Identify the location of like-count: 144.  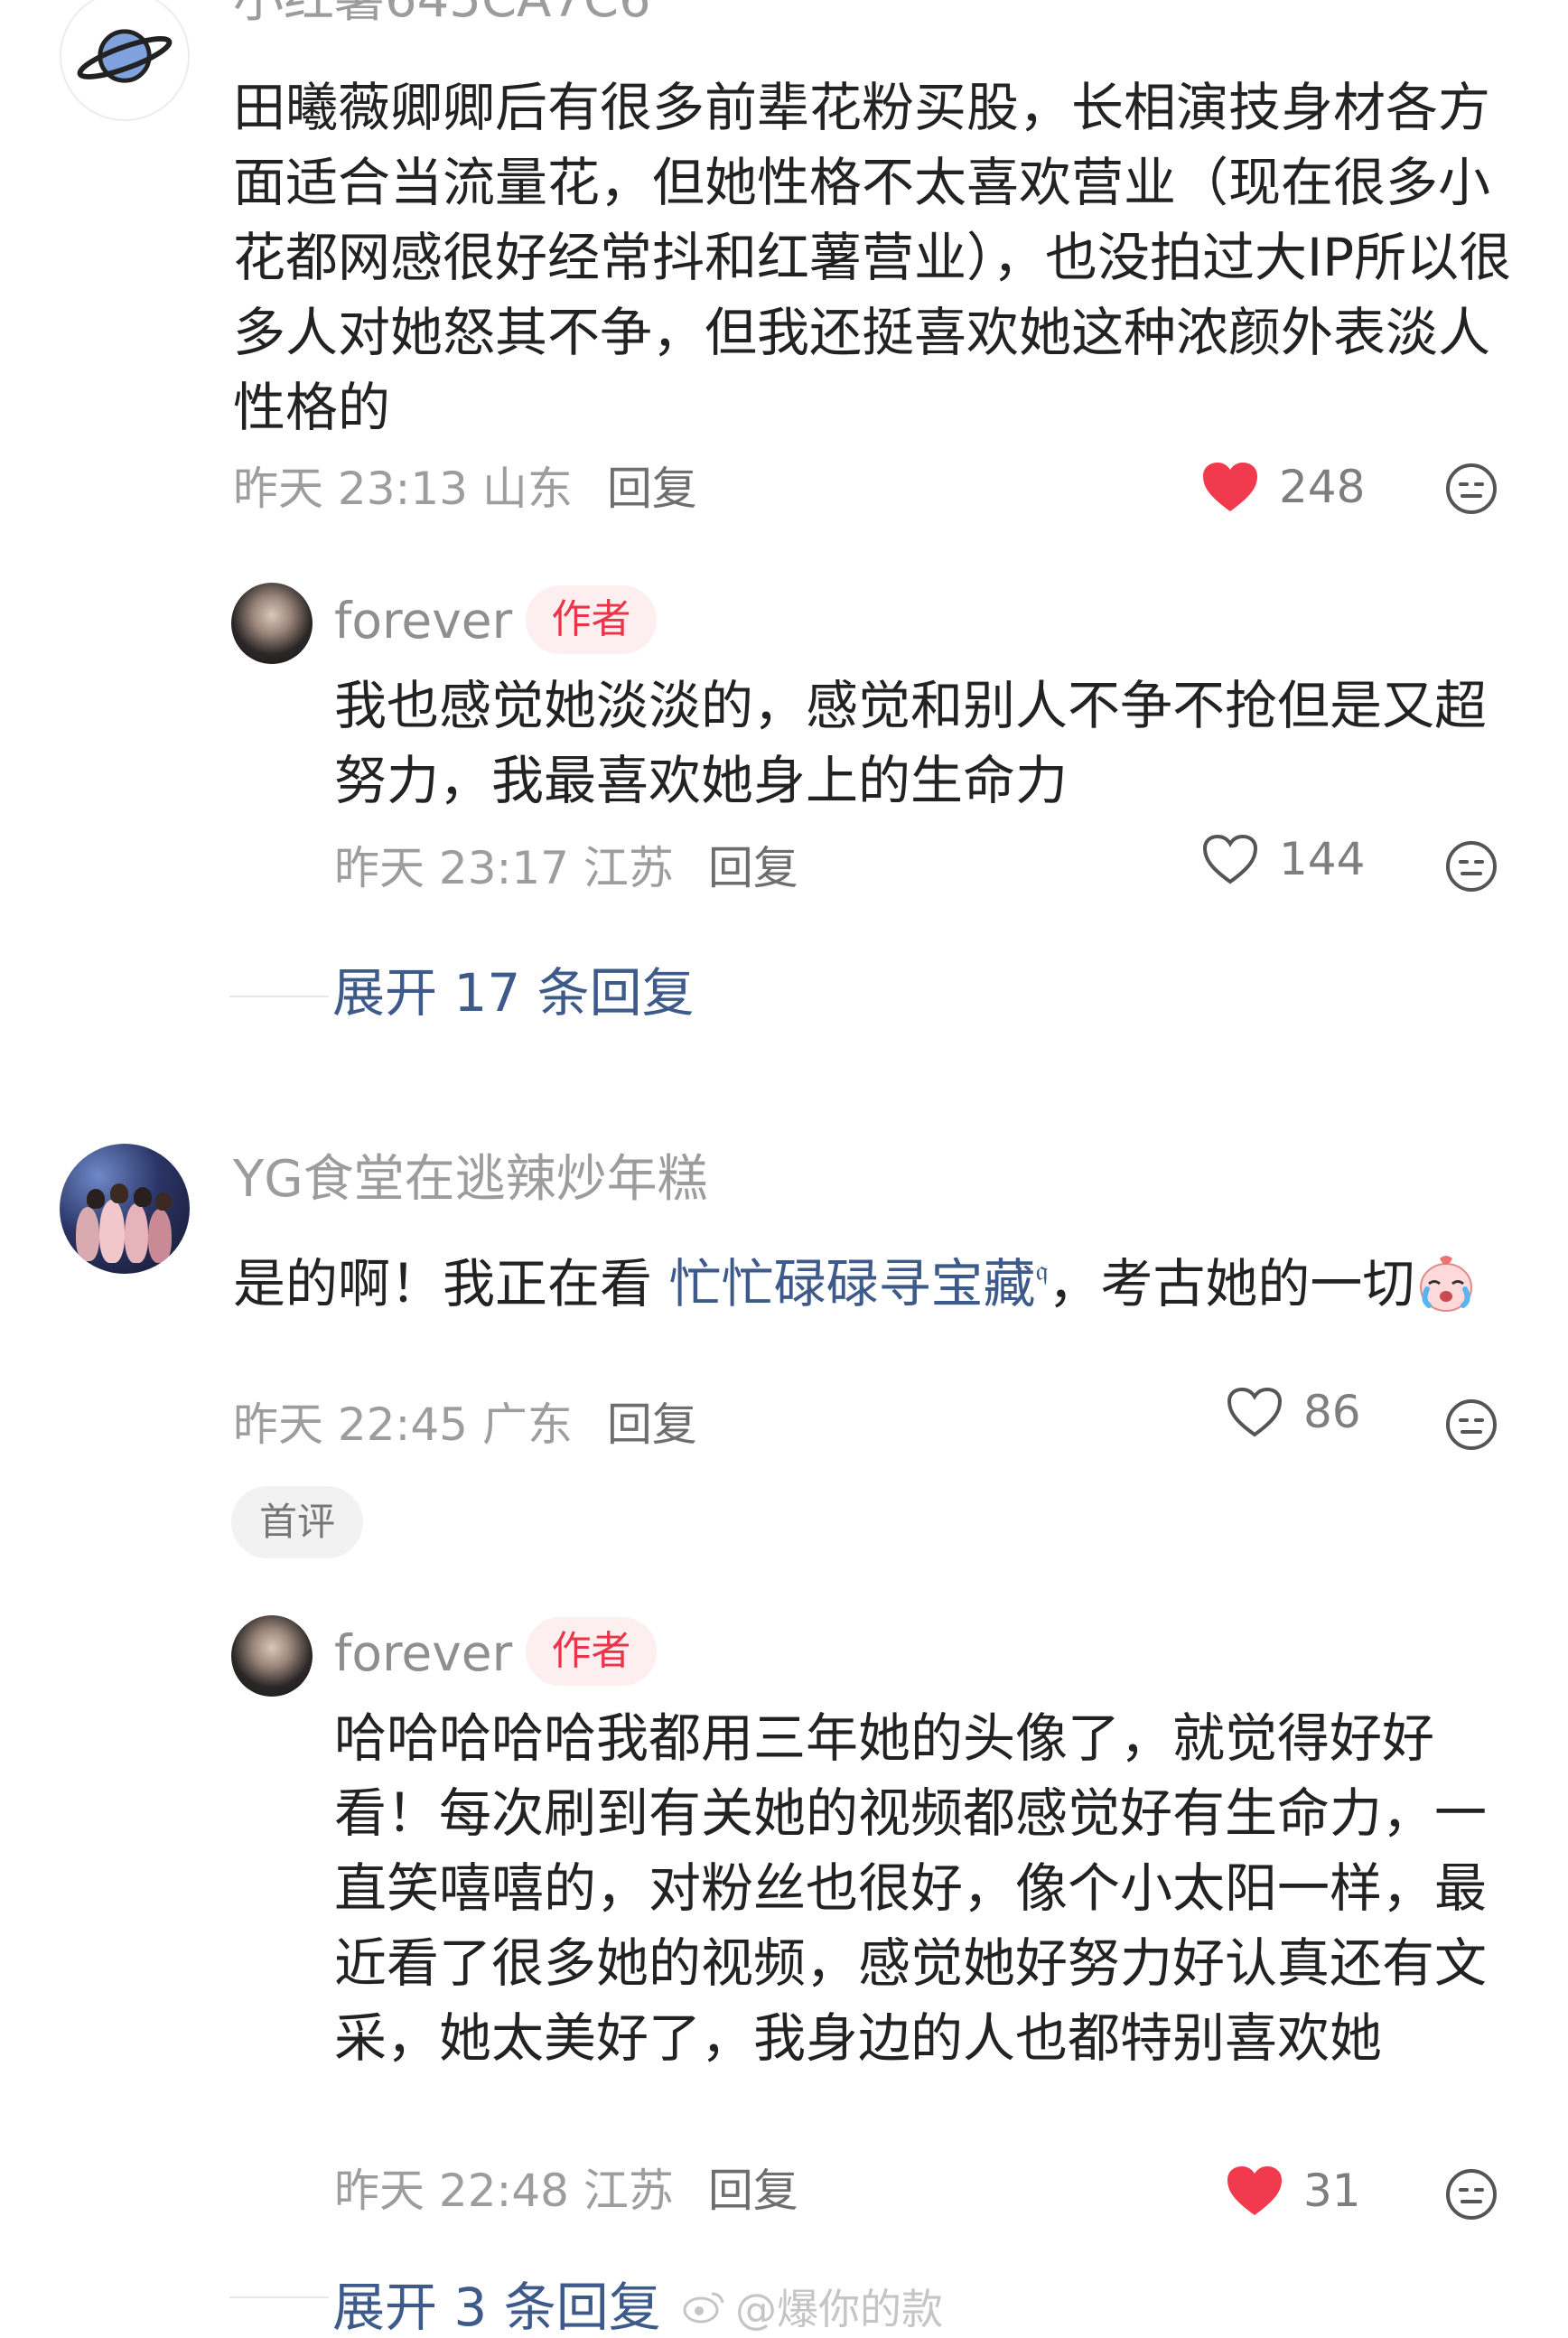
(1322, 859).